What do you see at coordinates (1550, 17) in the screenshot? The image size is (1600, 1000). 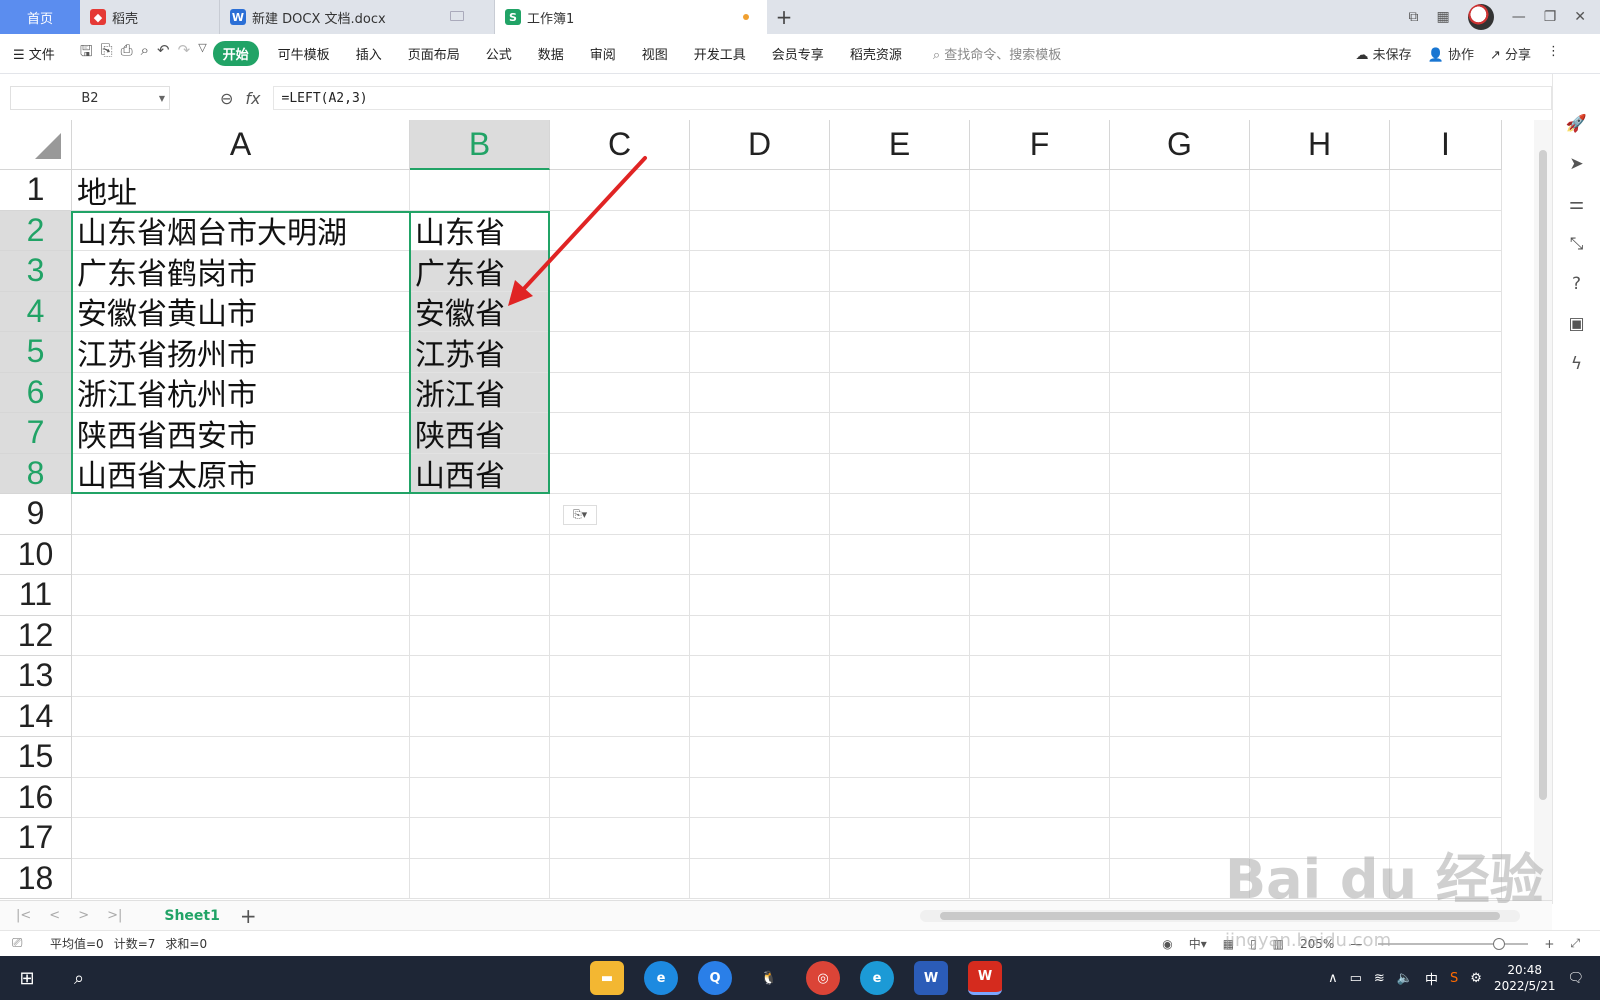 I see `restore-icon: ❐` at bounding box center [1550, 17].